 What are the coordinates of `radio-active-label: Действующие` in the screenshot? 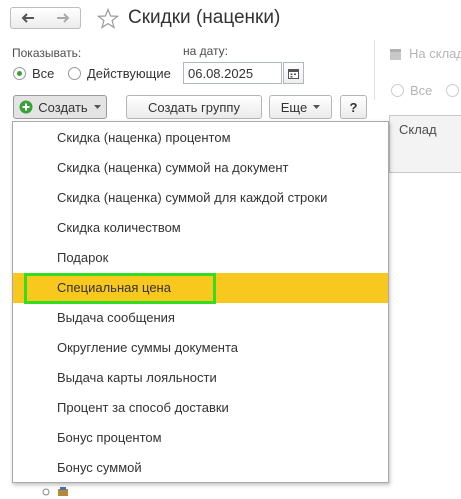 It's located at (129, 73).